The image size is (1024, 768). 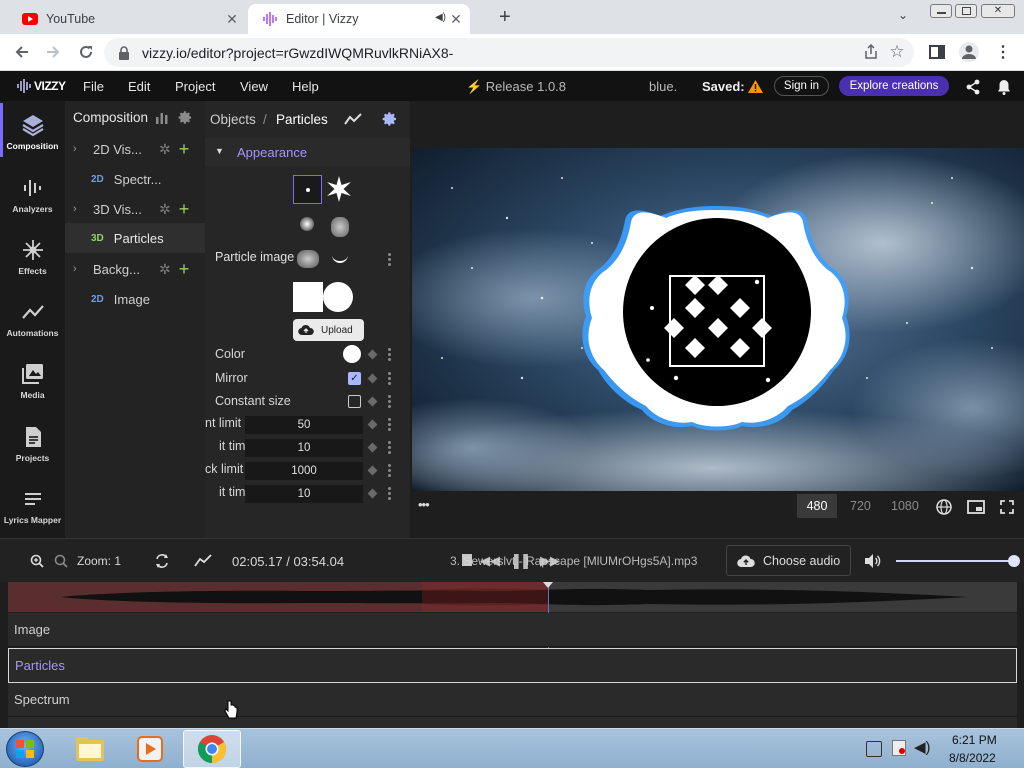 What do you see at coordinates (505, 17) in the screenshot?
I see `new-tab-button: +` at bounding box center [505, 17].